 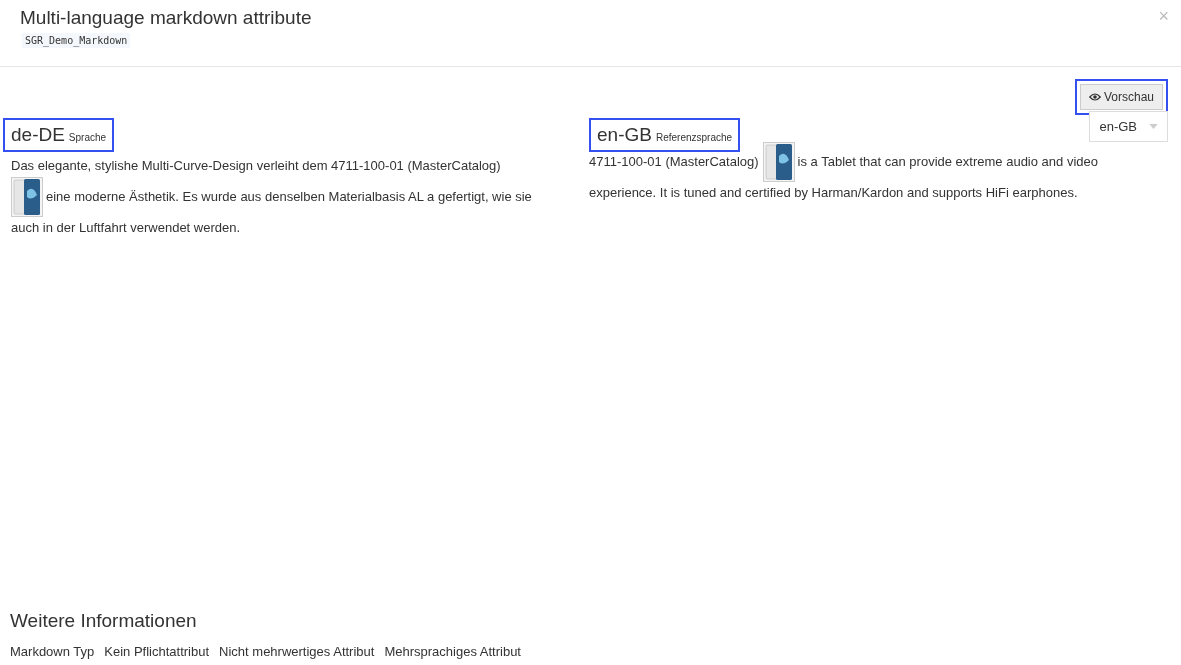 I want to click on attribute-property: Mehrsprachiges Attribut, so click(x=452, y=651).